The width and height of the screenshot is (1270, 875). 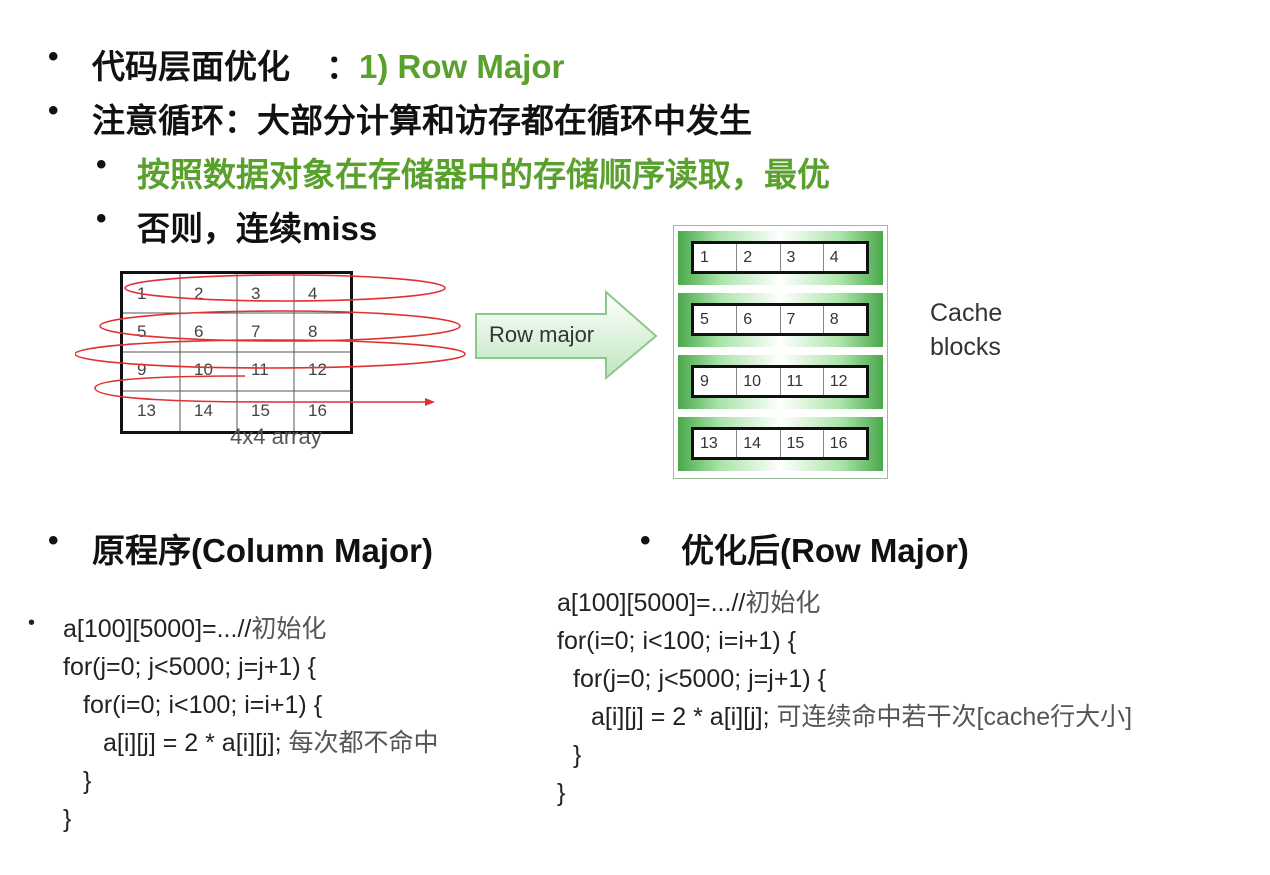 I want to click on bullet-code-optimization: 代码层面优化 ：1) Row Major, so click(x=328, y=64).